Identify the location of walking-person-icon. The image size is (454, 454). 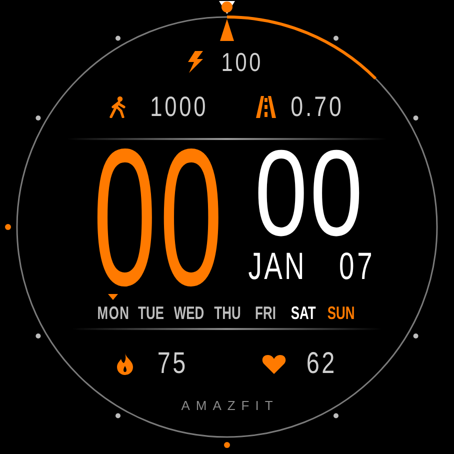
(118, 107).